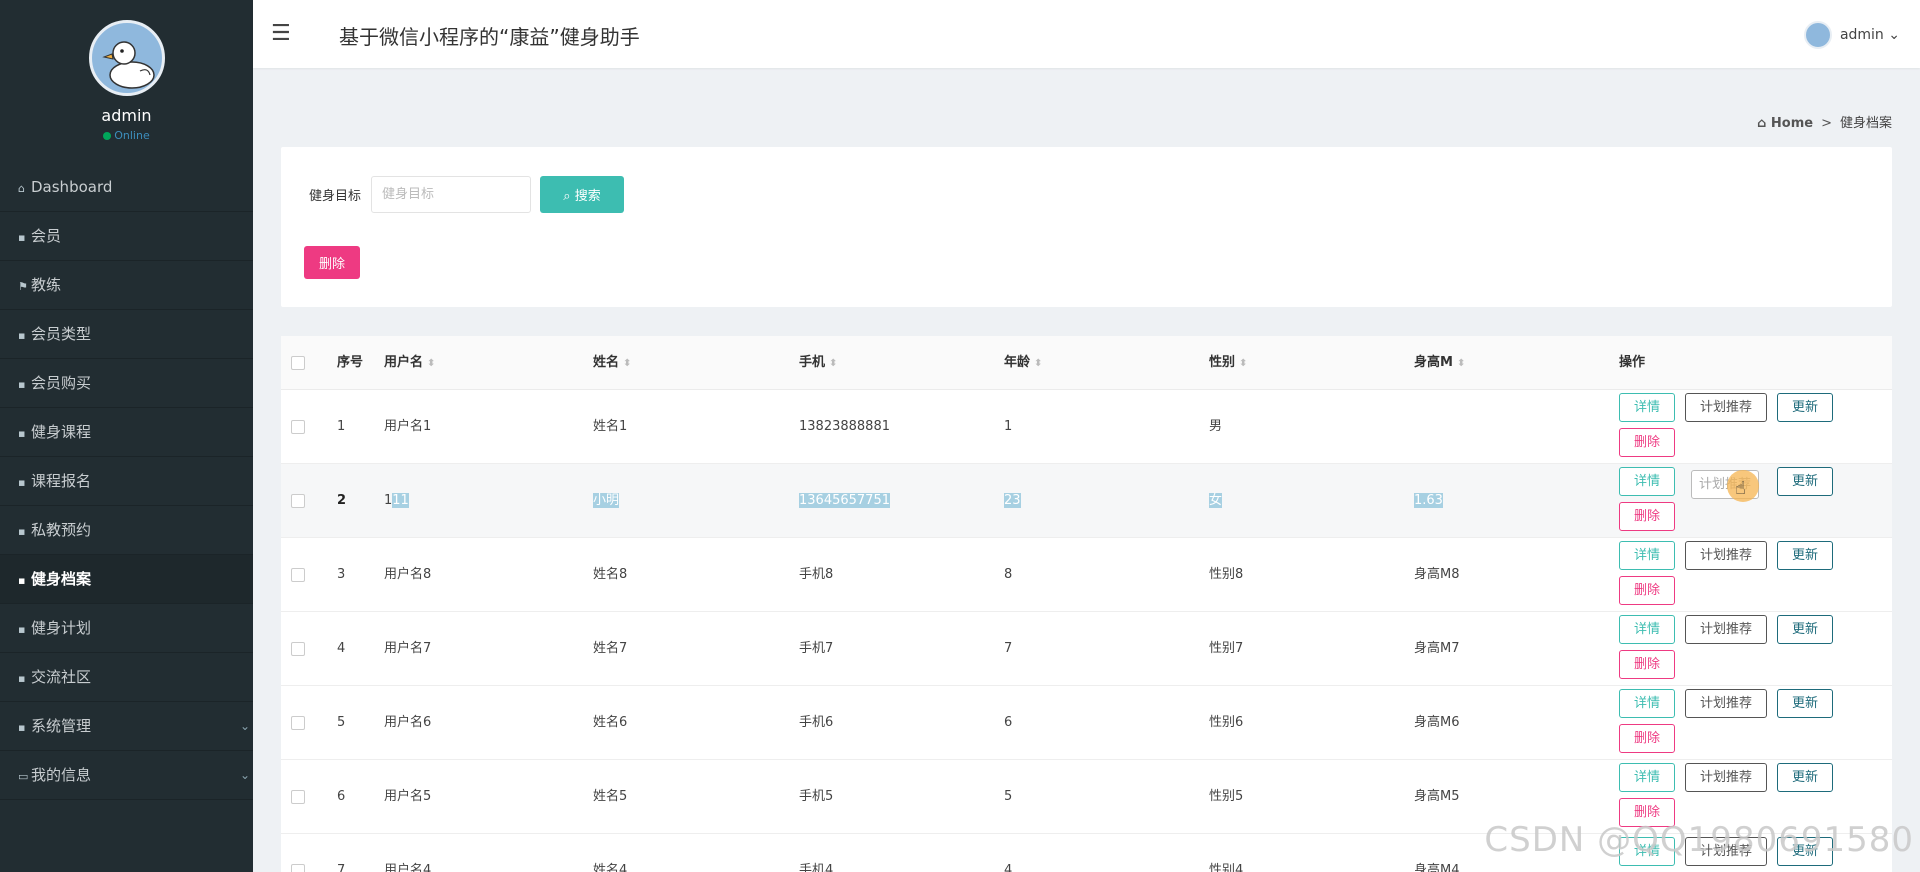  I want to click on sidebar-item-label: 会员购买, so click(61, 383).